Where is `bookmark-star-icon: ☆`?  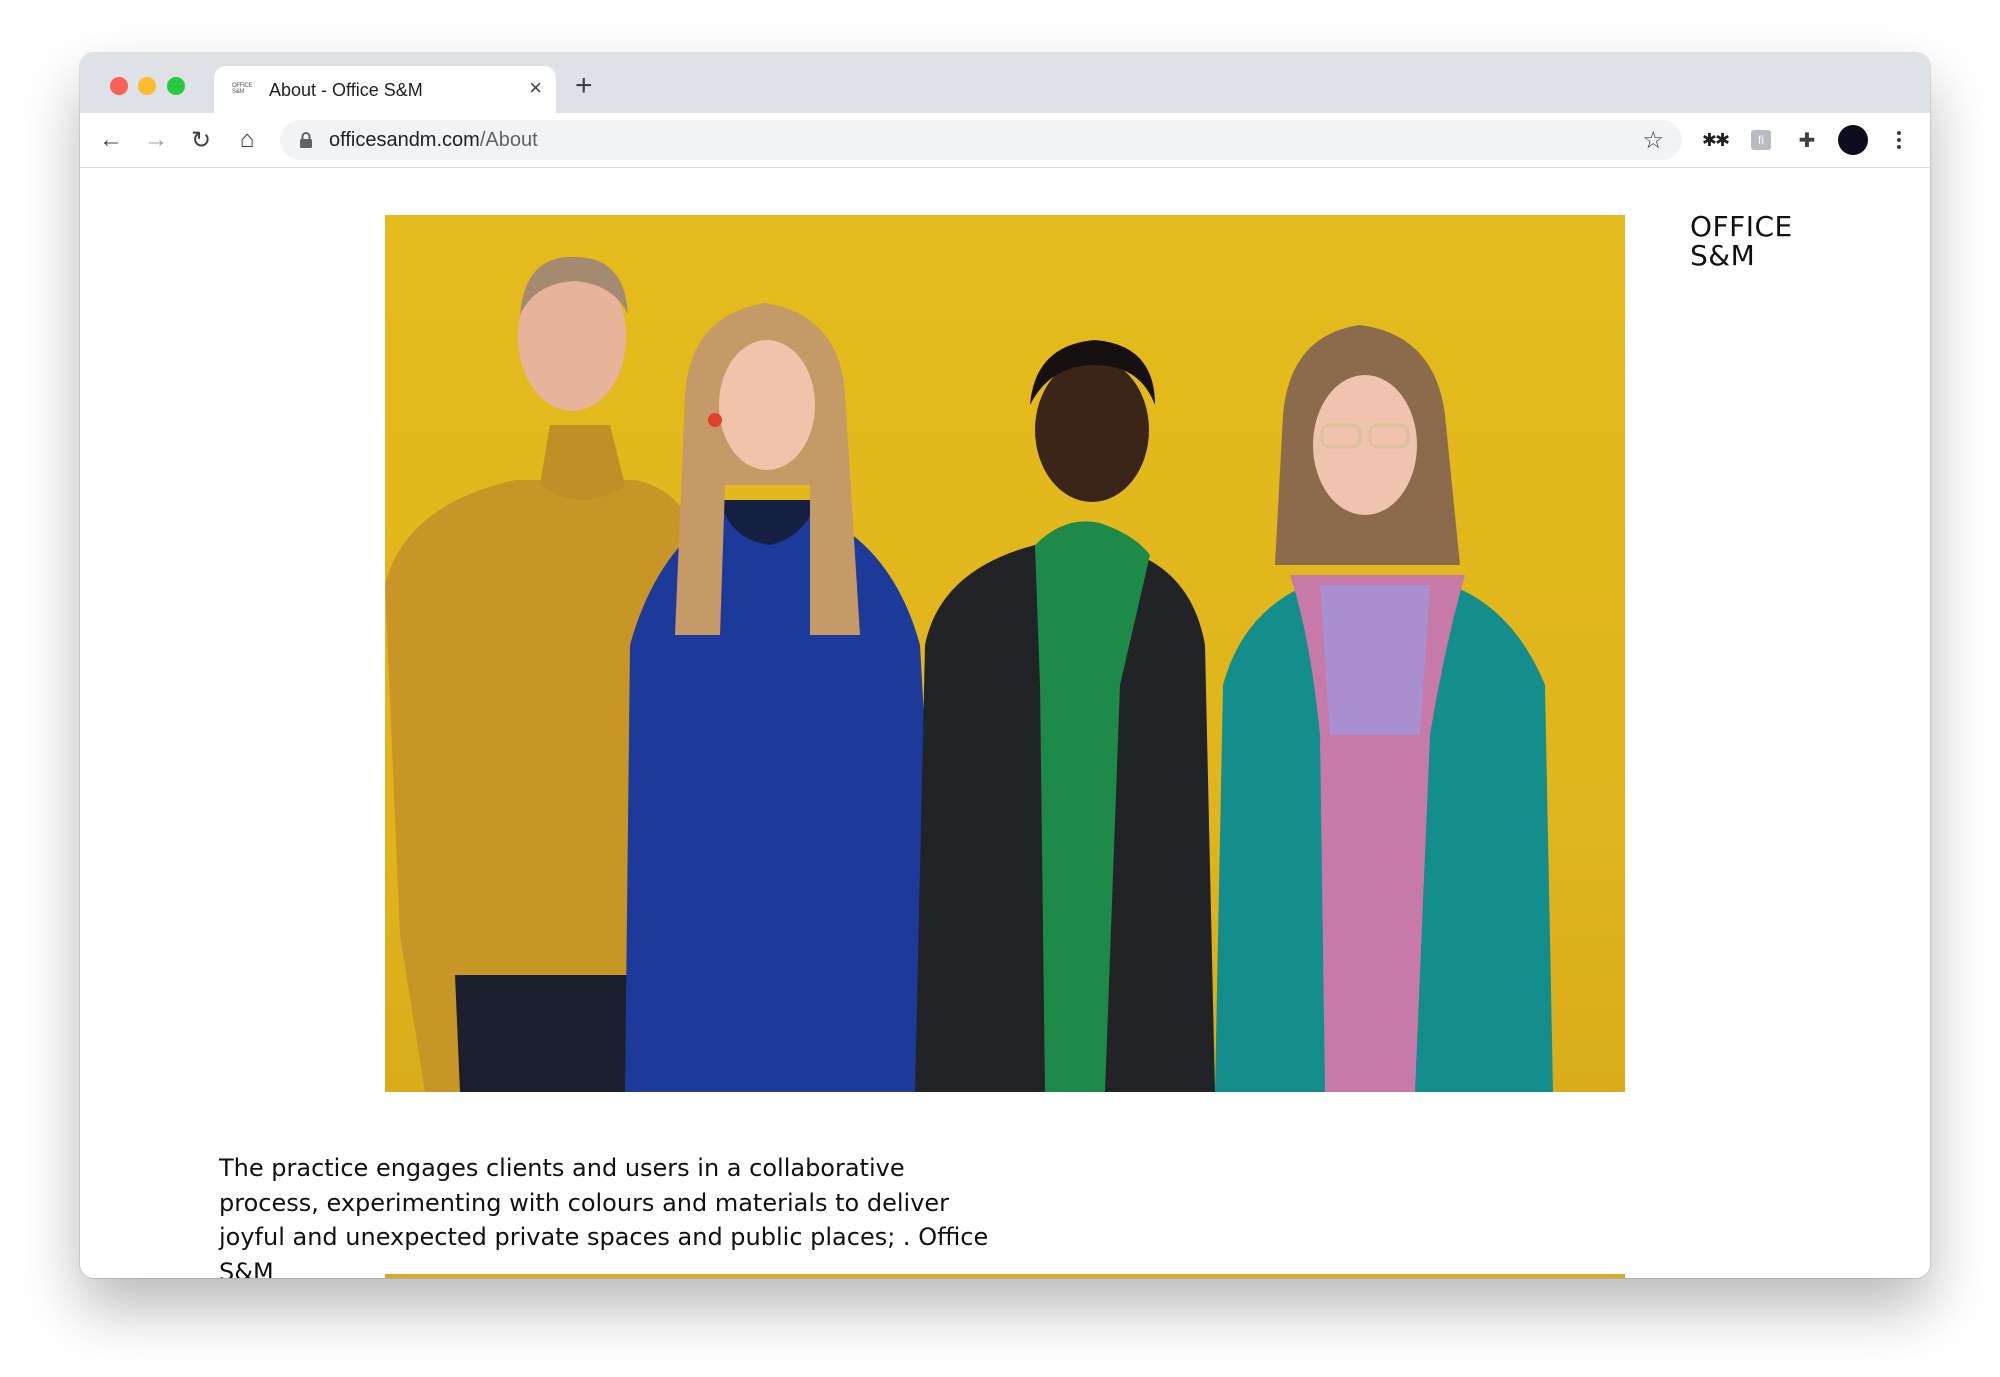 bookmark-star-icon: ☆ is located at coordinates (1653, 140).